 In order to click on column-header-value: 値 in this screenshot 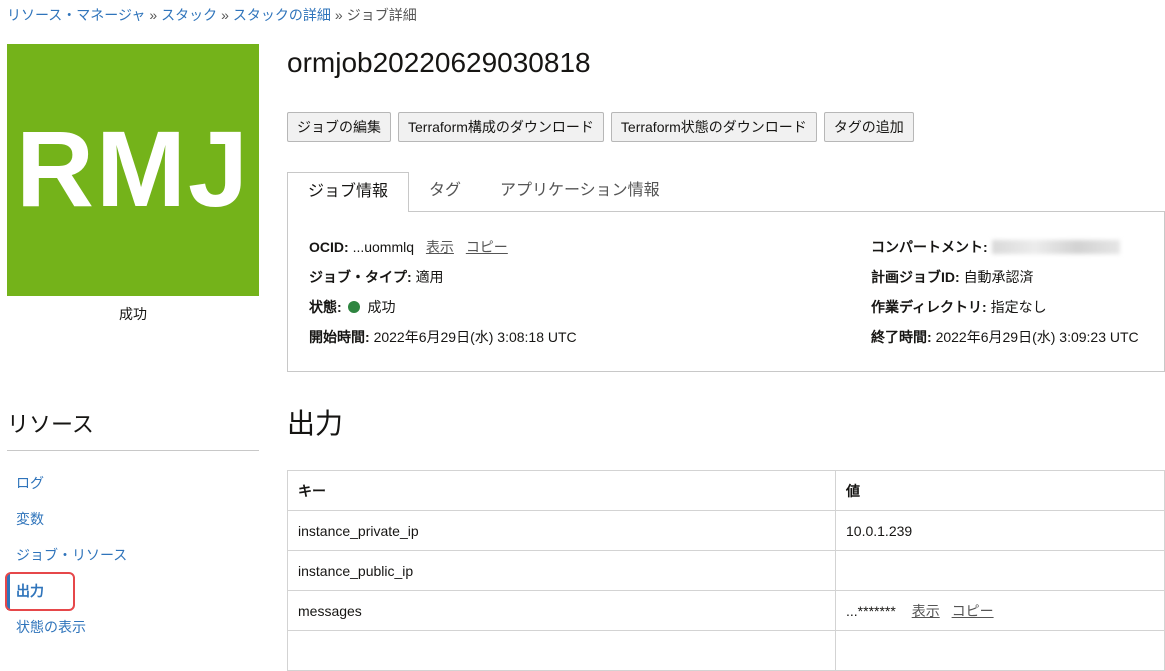, I will do `click(1000, 490)`.